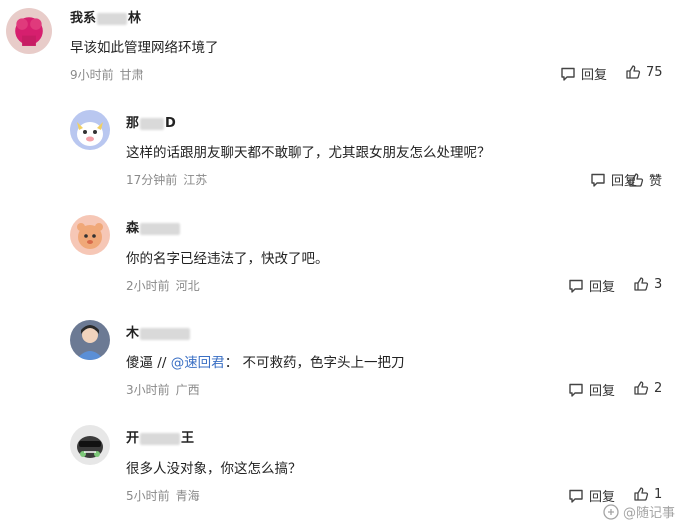 The height and width of the screenshot is (525, 683). I want to click on comment-text: 傻逼 // @速回君： 不可救药，色字头上一把刀, so click(265, 361).